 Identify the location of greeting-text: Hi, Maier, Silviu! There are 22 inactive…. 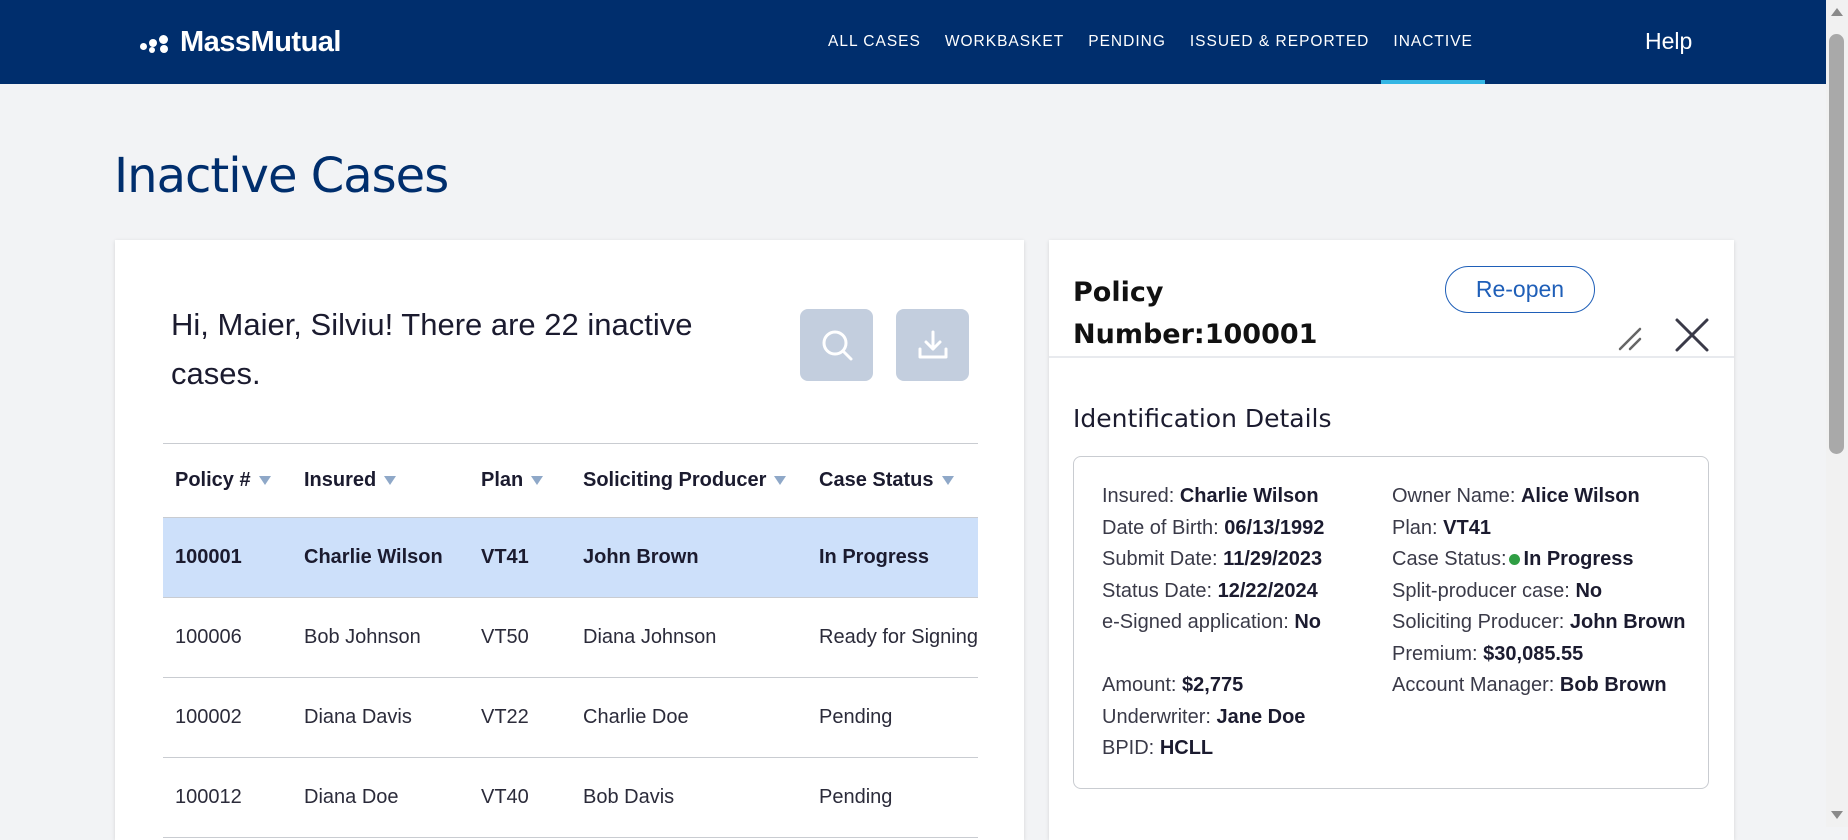
(432, 349).